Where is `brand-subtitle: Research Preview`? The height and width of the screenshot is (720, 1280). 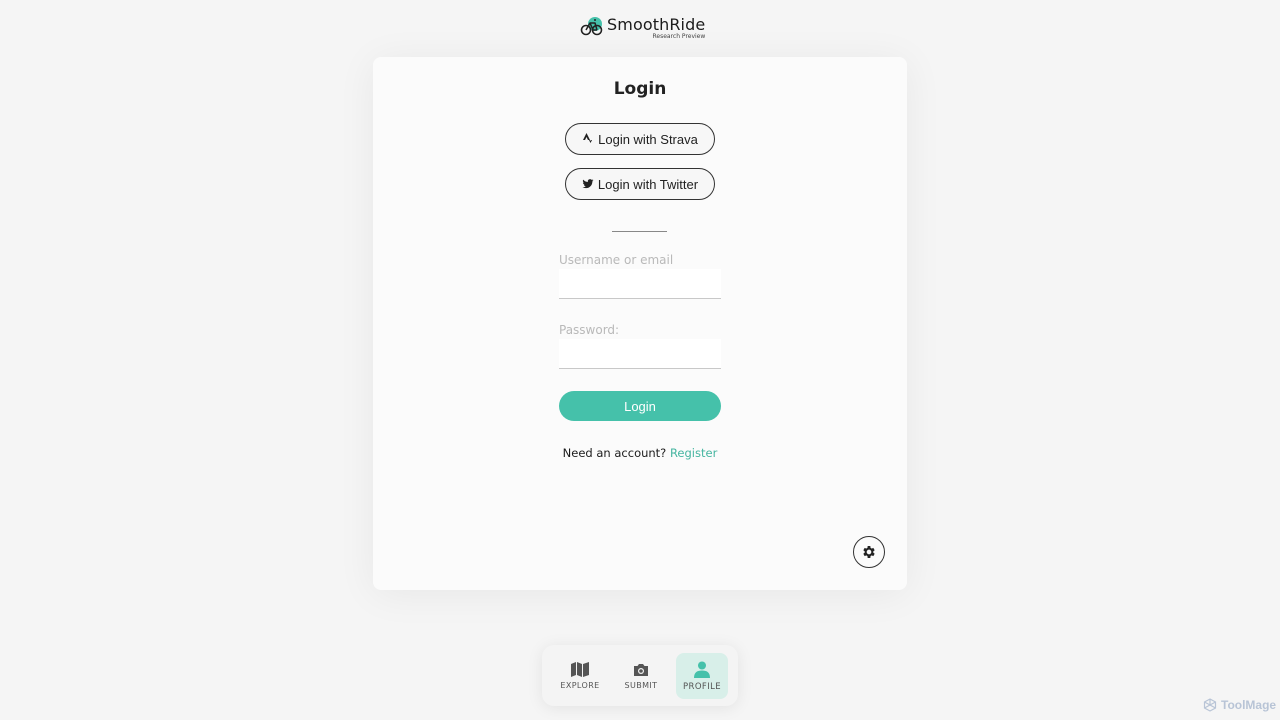 brand-subtitle: Research Preview is located at coordinates (679, 36).